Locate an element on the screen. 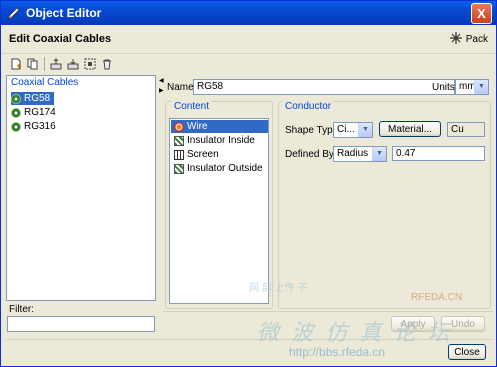 This screenshot has height=367, width=497. content-item-insulator-outside: Insulator Outside is located at coordinates (219, 168).